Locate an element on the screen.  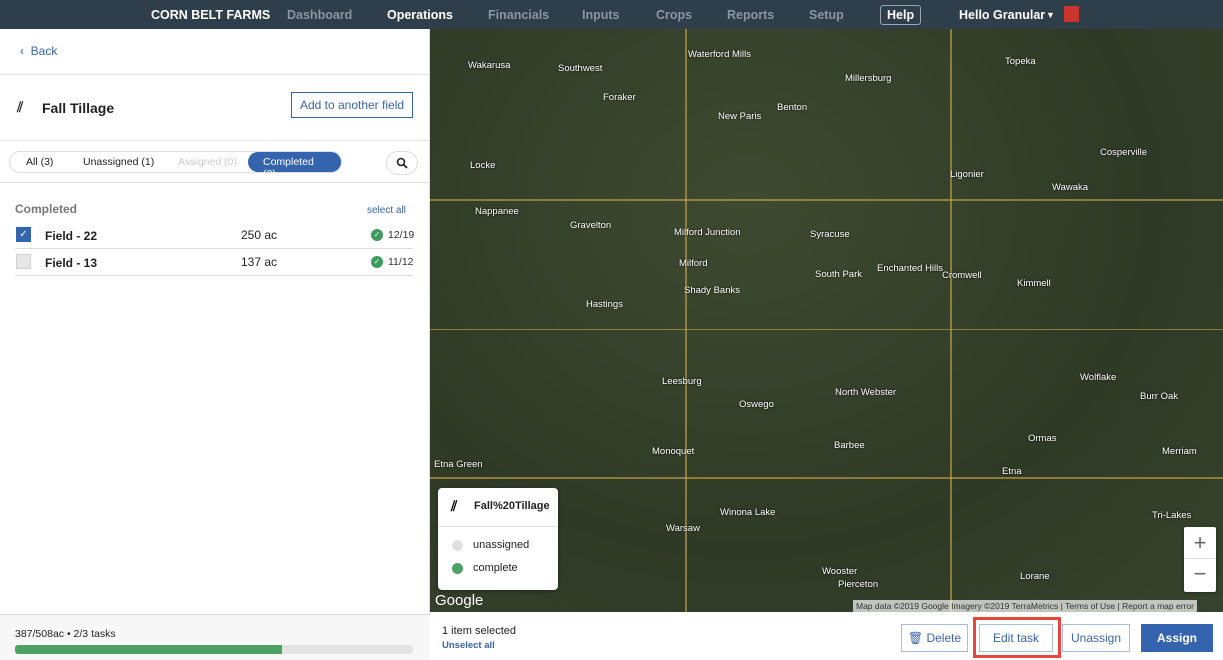
map-place-label: Etna Green is located at coordinates (458, 464).